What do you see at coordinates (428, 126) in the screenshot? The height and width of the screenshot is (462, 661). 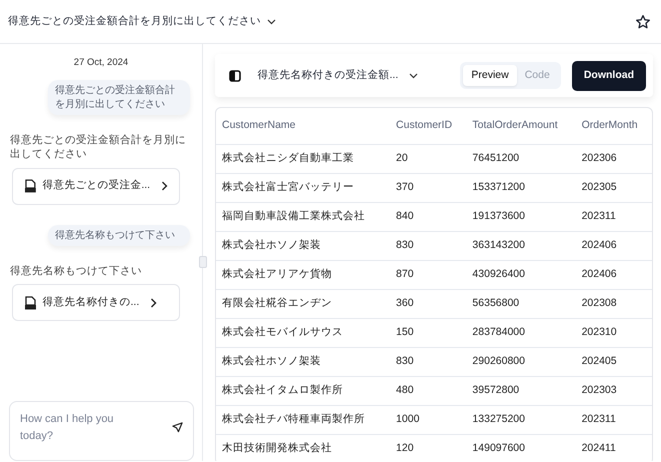 I see `column-header: CustomerID` at bounding box center [428, 126].